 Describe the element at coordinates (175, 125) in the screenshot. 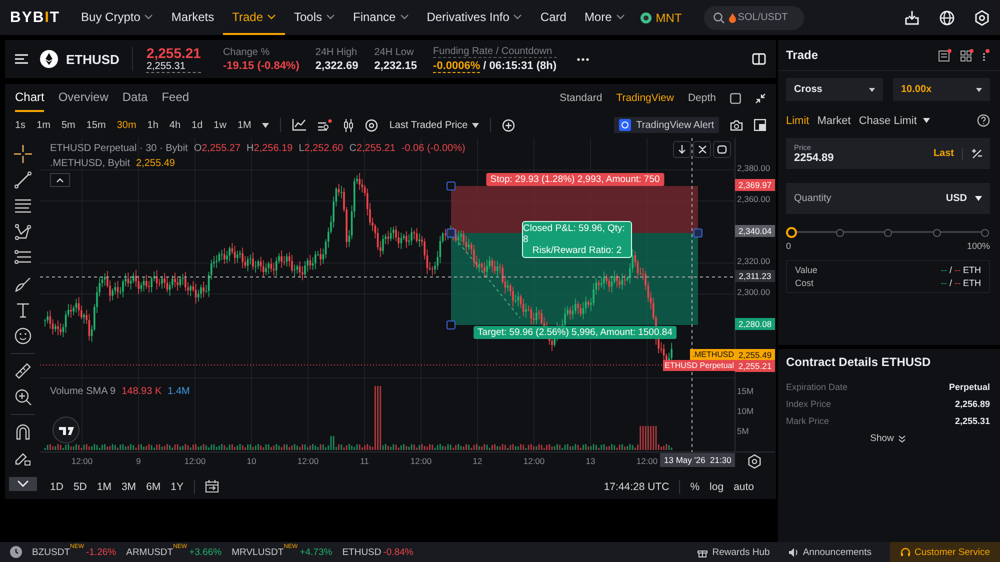

I see `interval-button: 4h` at that location.